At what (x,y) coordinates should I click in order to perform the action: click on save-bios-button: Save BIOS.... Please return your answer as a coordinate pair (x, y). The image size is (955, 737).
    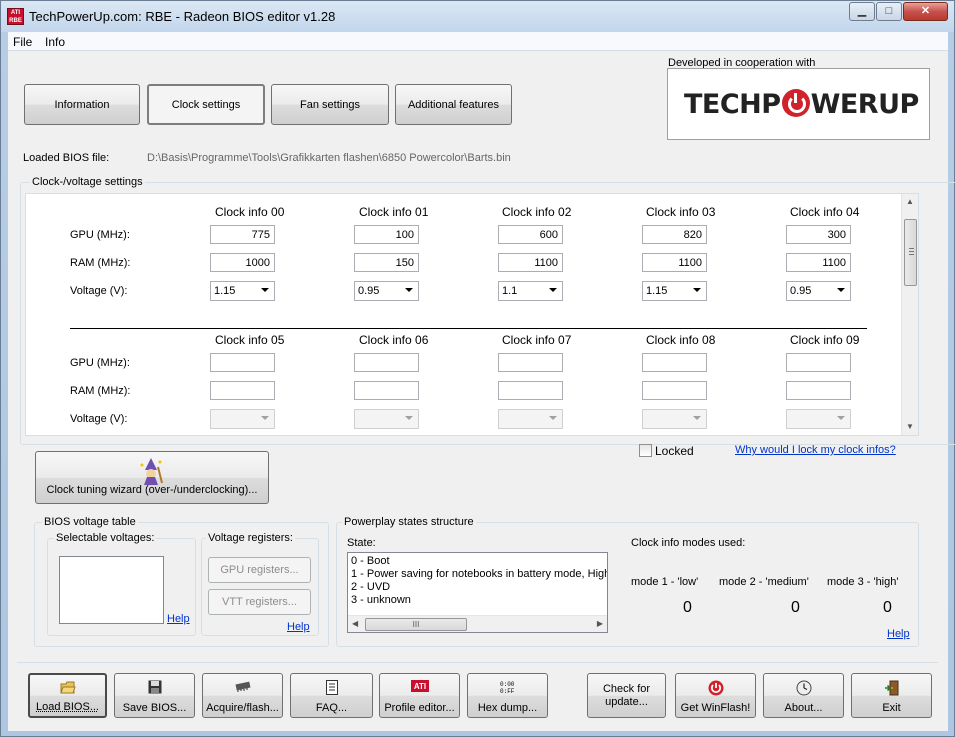
    Looking at the image, I should click on (154, 695).